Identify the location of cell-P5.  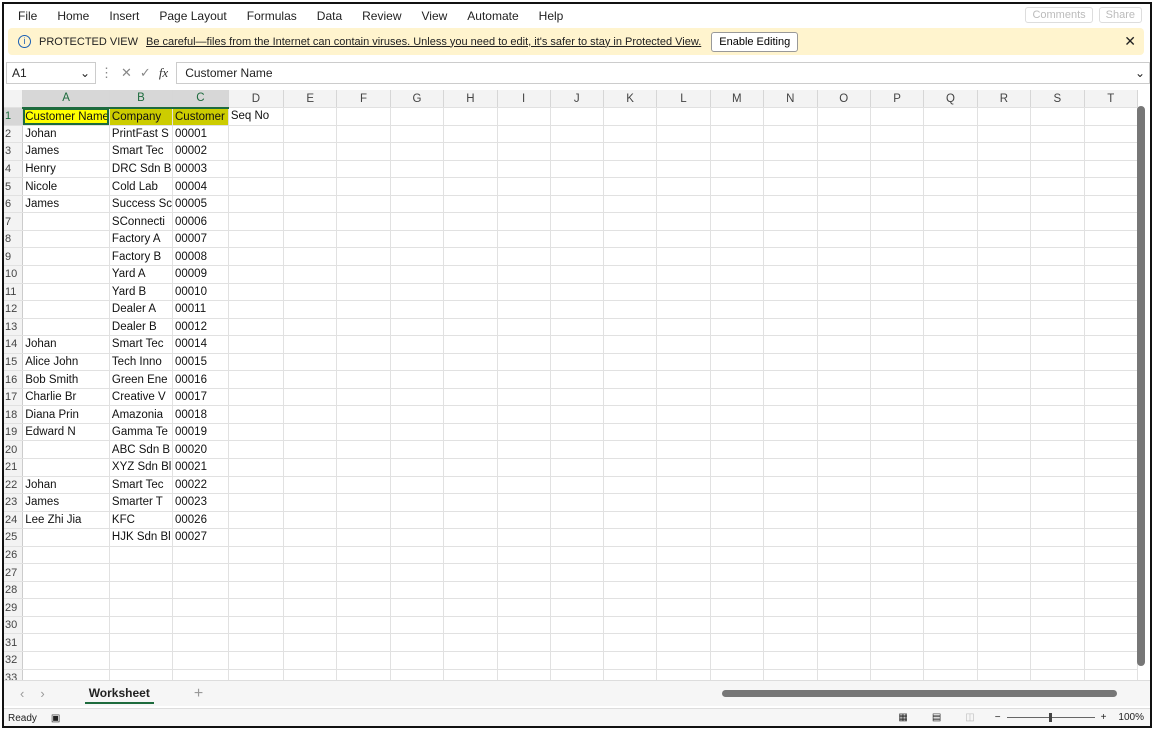
(897, 186).